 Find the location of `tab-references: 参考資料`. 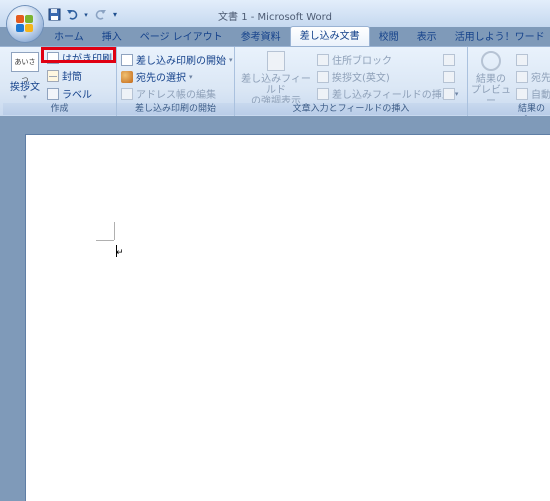

tab-references: 参考資料 is located at coordinates (261, 38).